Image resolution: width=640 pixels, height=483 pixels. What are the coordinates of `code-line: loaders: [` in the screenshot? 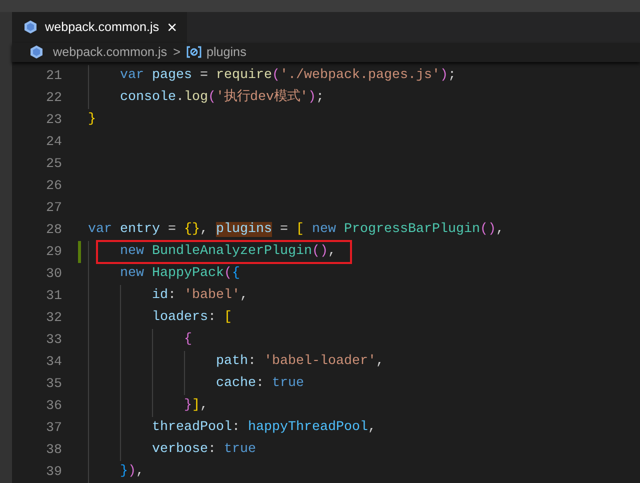 It's located at (192, 318).